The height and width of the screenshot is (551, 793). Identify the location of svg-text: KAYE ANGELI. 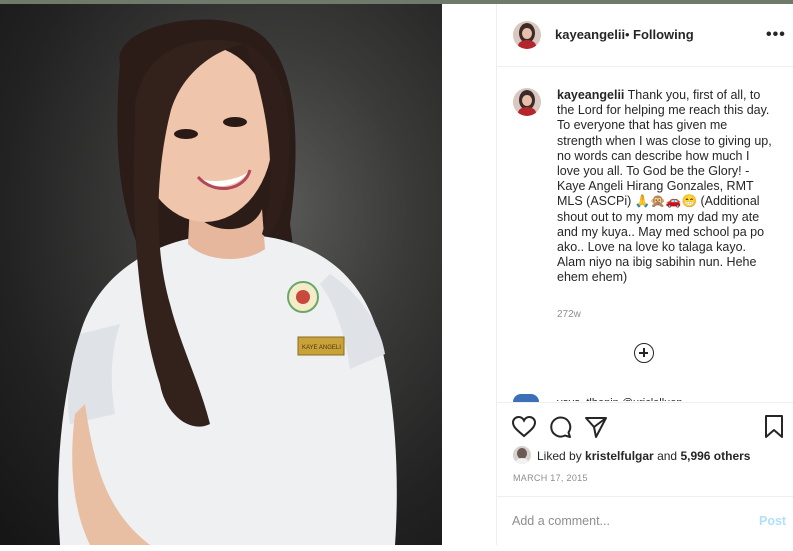
(321, 348).